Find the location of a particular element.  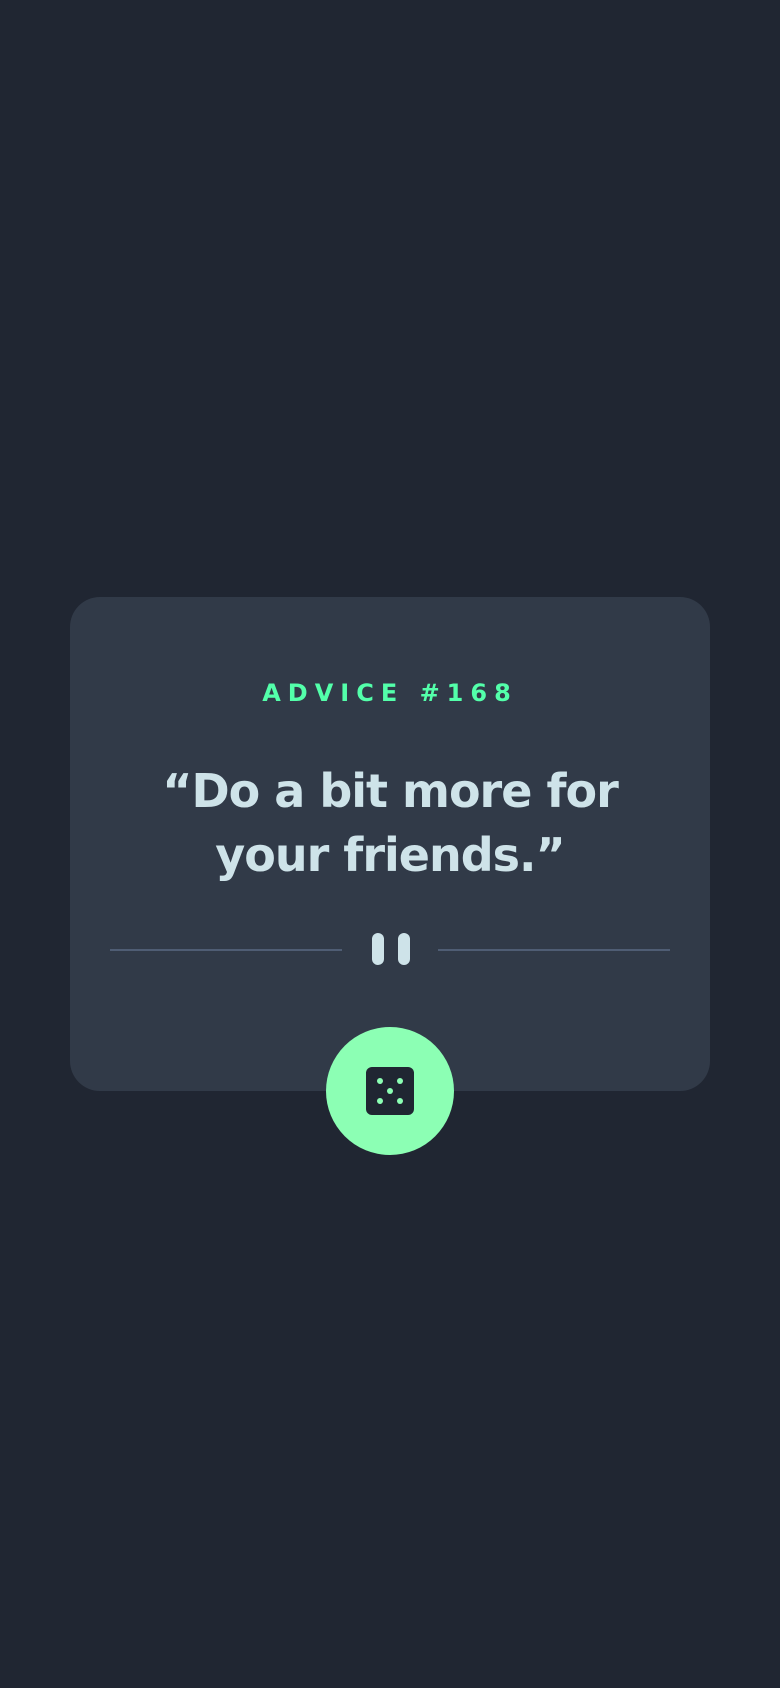

pause-bar-right is located at coordinates (404, 949).